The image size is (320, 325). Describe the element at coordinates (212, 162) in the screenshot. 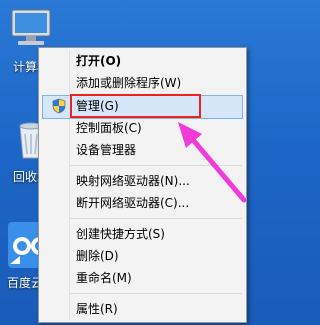

I see `annotation-arrow` at that location.